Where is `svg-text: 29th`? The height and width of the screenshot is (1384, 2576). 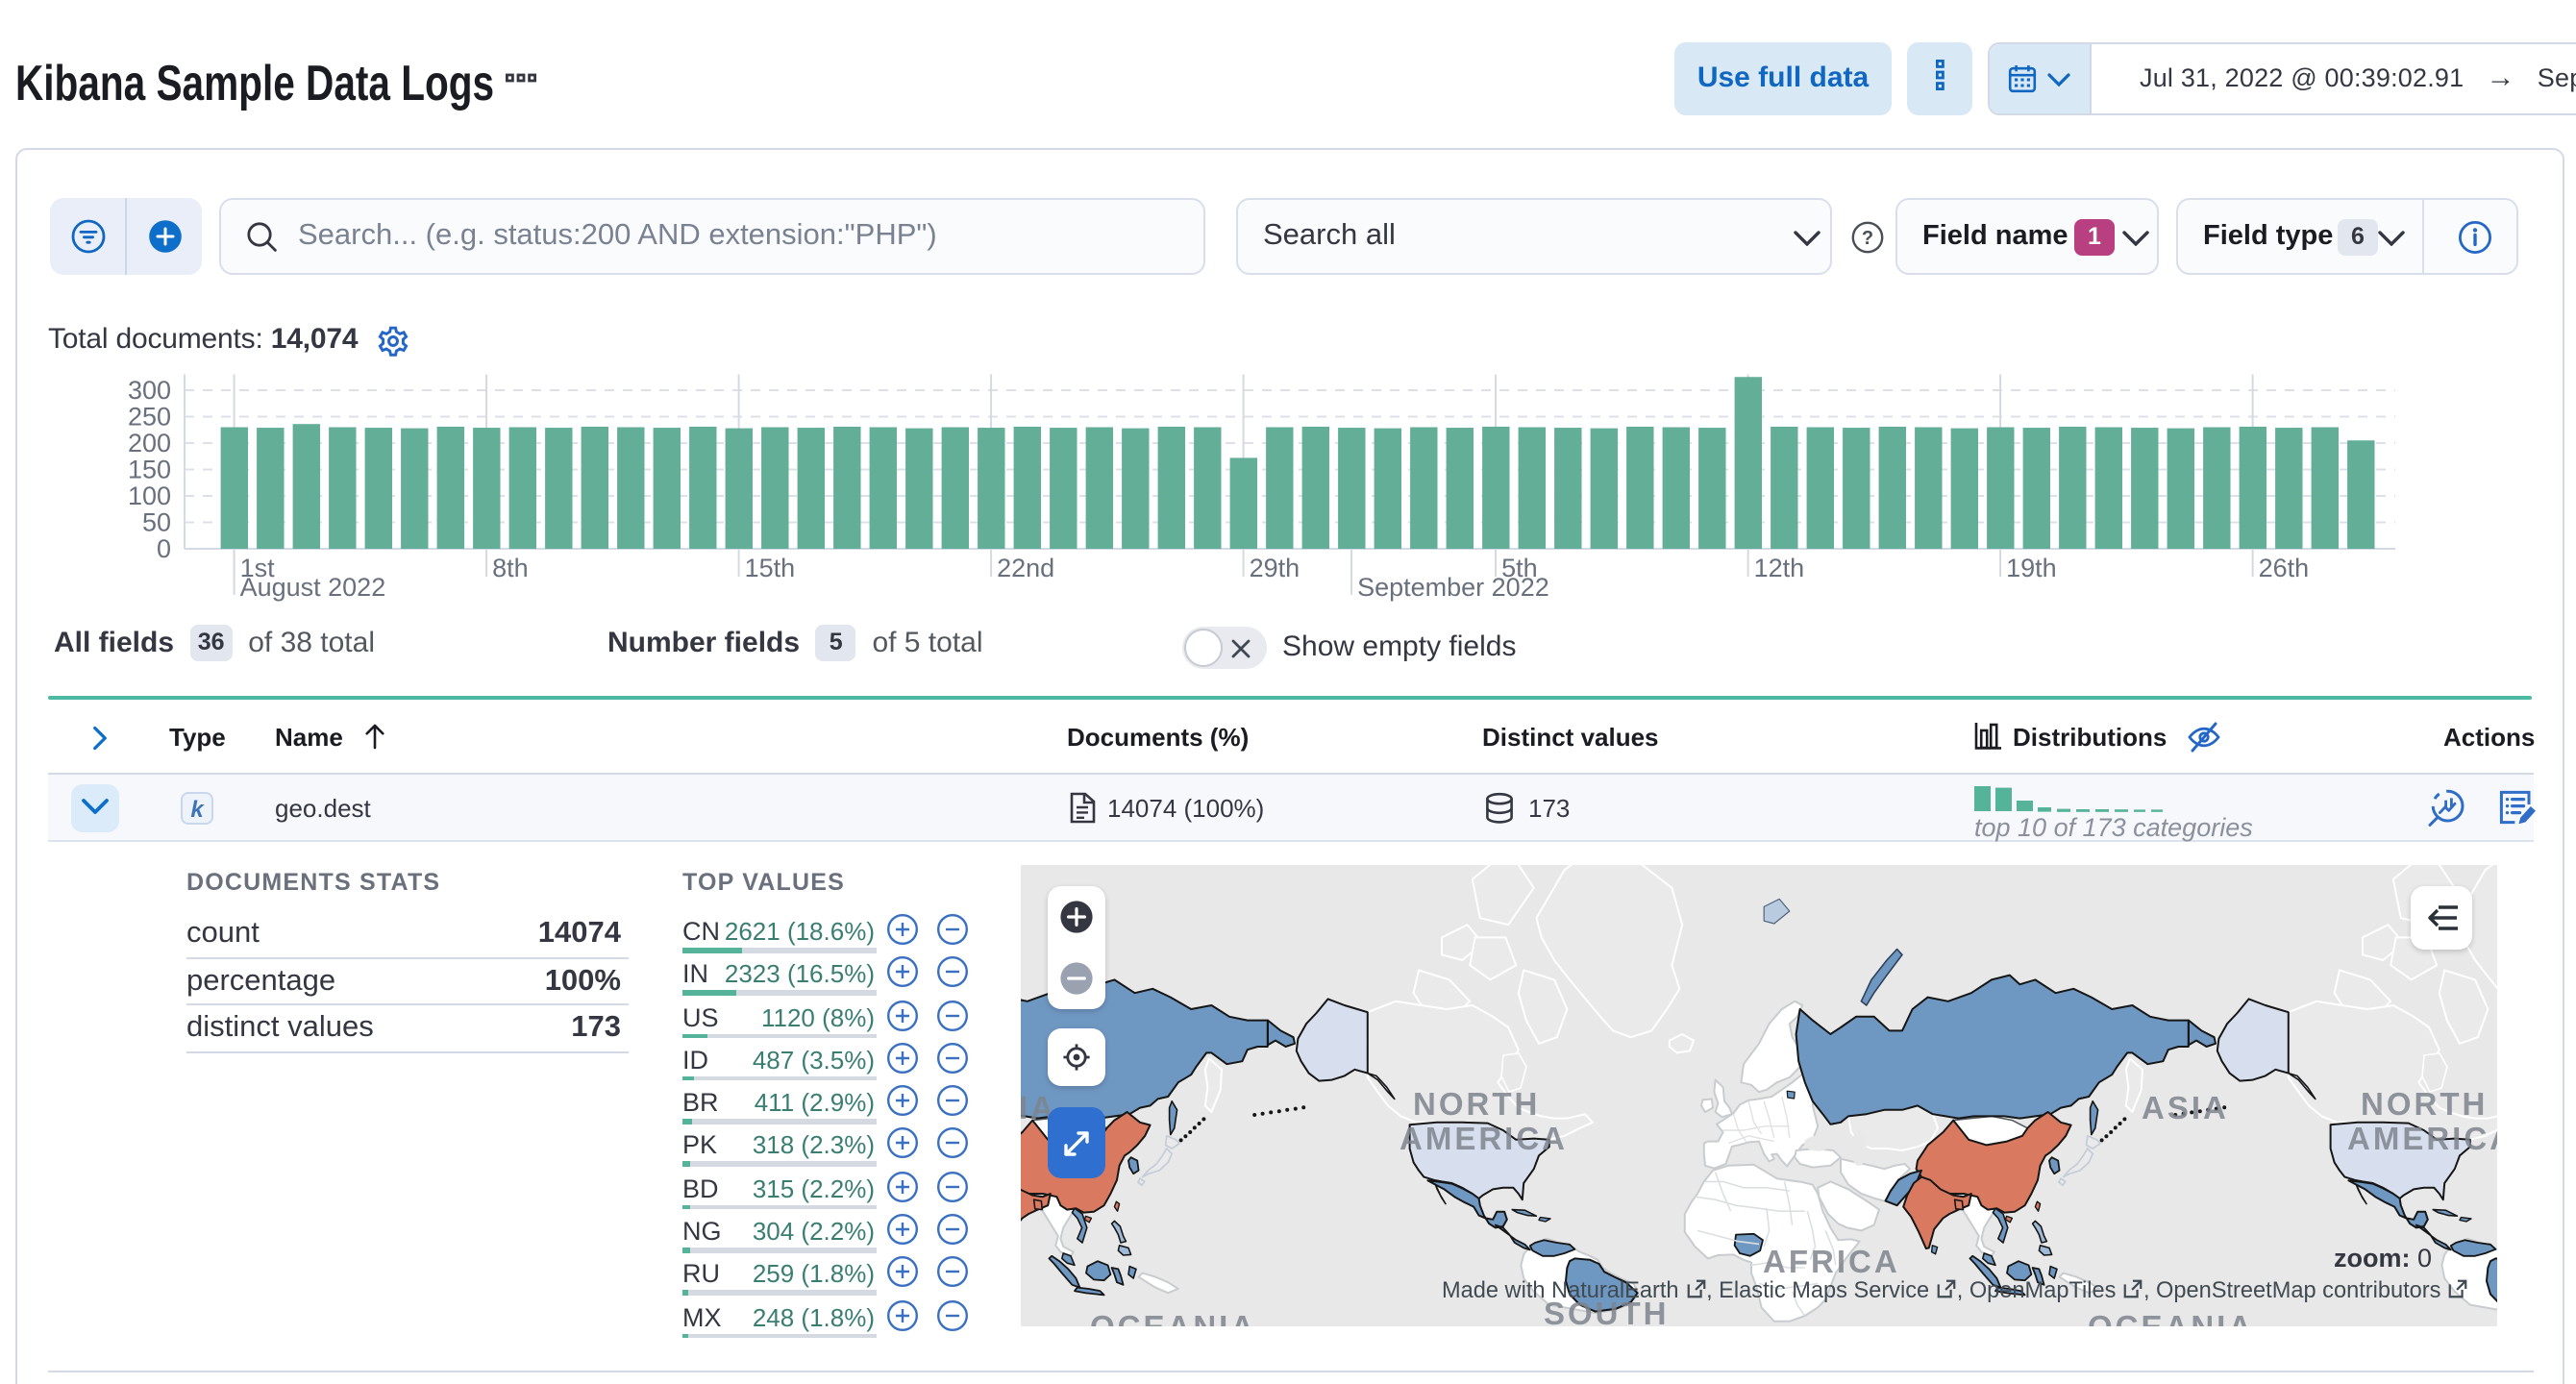
svg-text: 29th is located at coordinates (1275, 568).